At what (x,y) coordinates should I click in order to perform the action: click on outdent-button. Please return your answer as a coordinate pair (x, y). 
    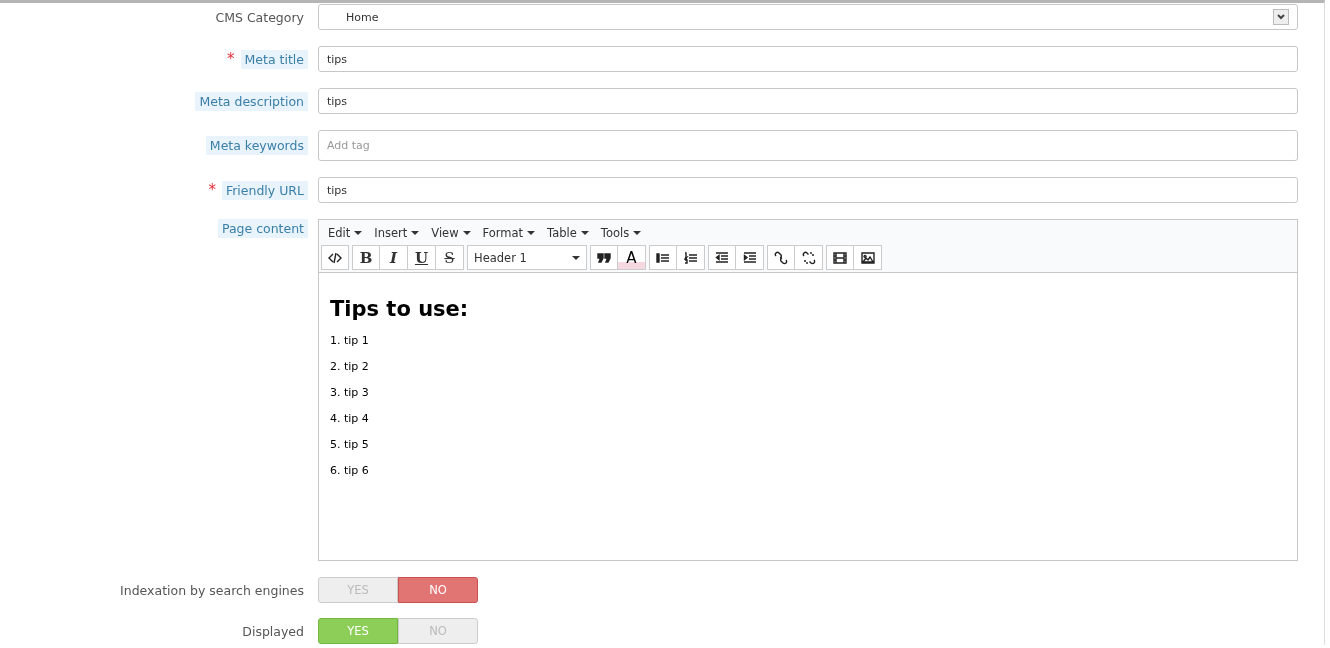
    Looking at the image, I should click on (722, 257).